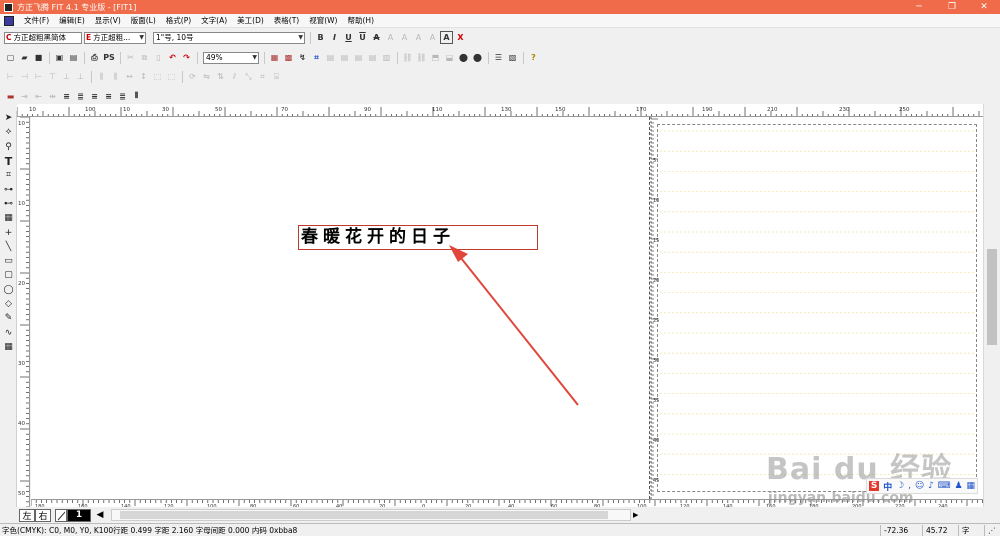 This screenshot has height=536, width=1000. I want to click on para-align-left-icon: ≡, so click(66, 96).